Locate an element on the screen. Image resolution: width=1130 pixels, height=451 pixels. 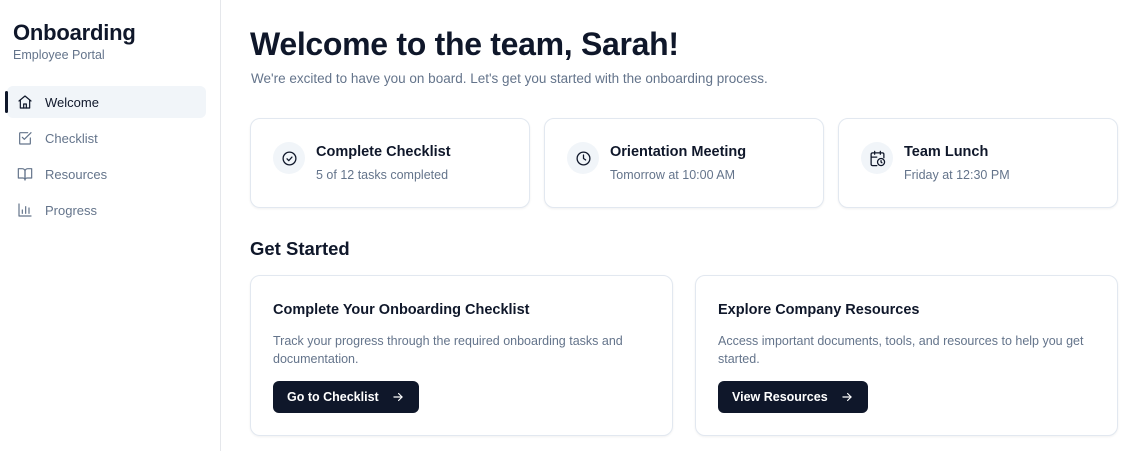
app-subtitle: Employee Portal is located at coordinates (59, 55).